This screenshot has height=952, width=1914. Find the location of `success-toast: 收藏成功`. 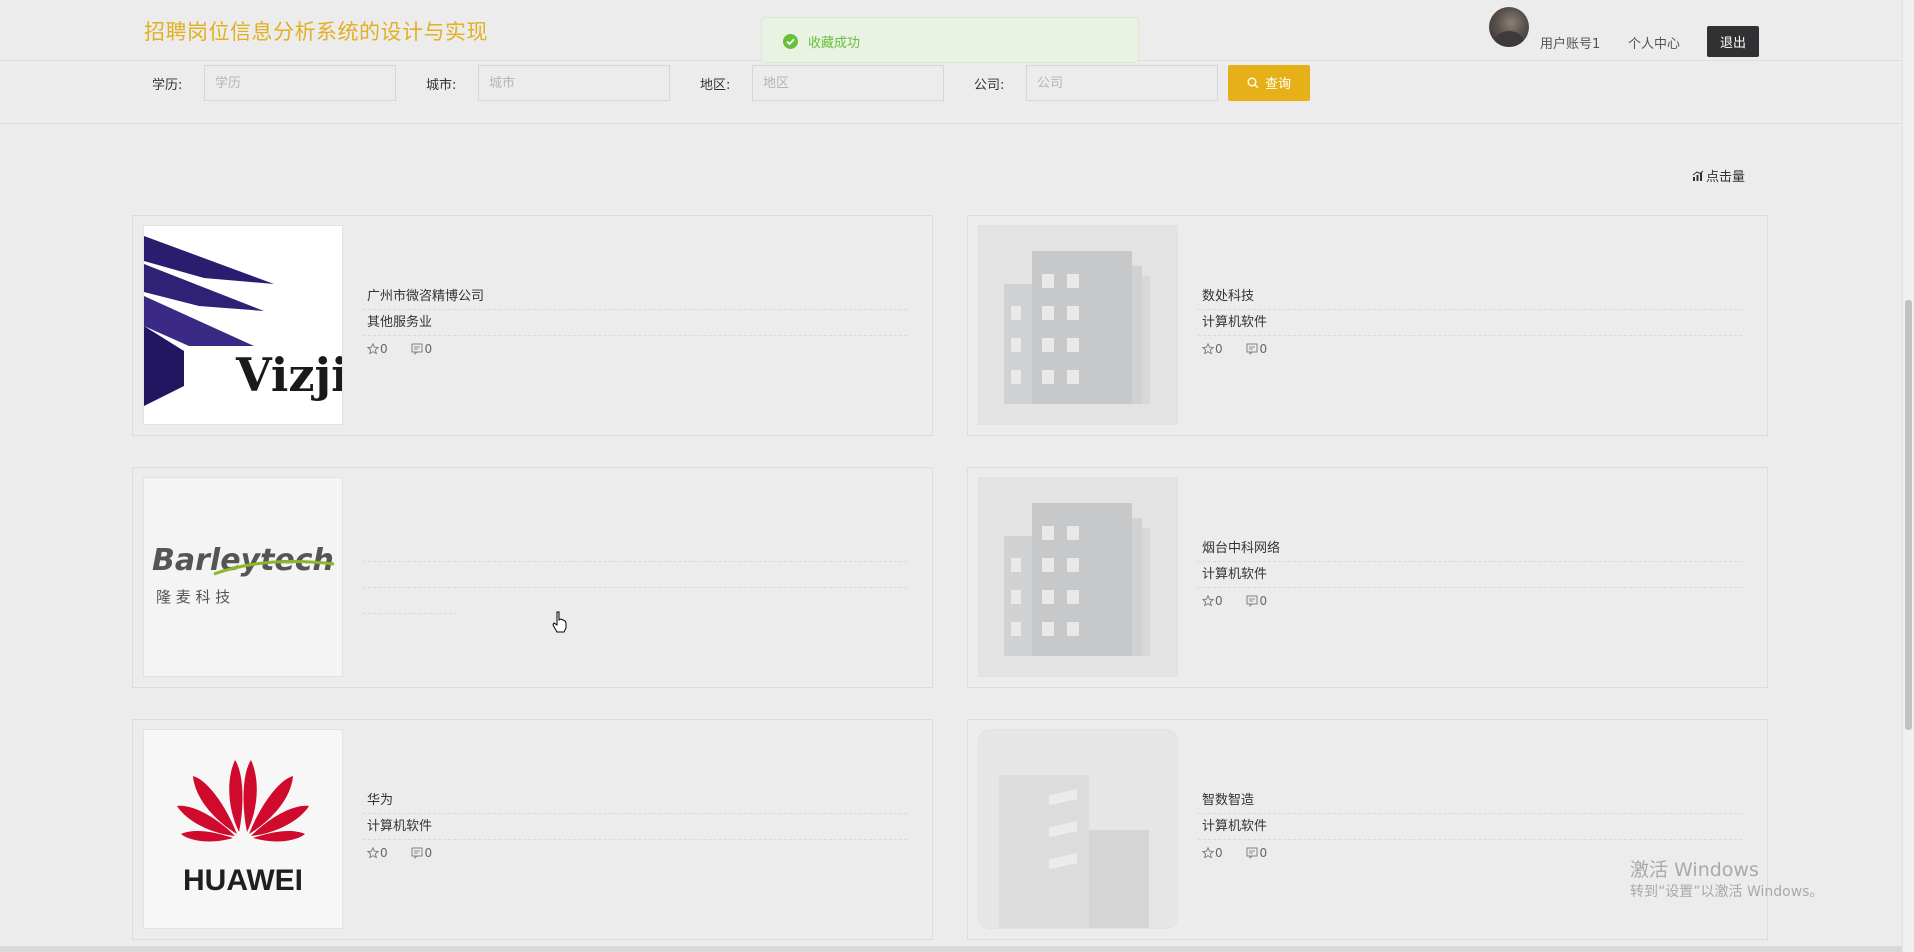

success-toast: 收藏成功 is located at coordinates (950, 40).